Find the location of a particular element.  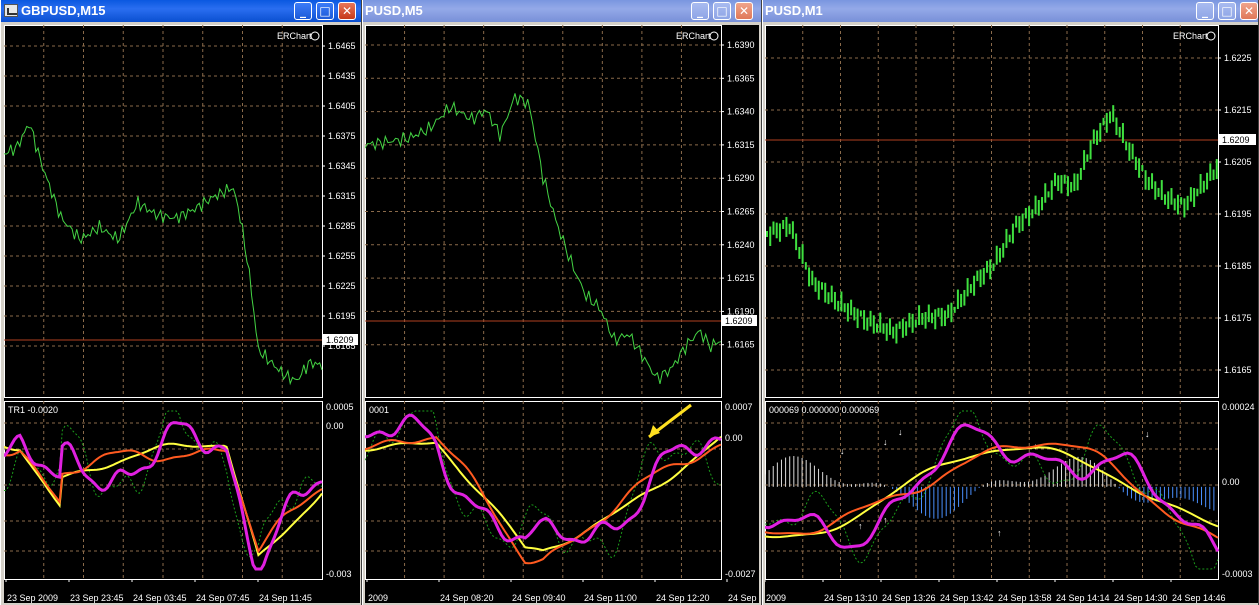

time-label: 24 Sep 14:30 is located at coordinates (1141, 598).